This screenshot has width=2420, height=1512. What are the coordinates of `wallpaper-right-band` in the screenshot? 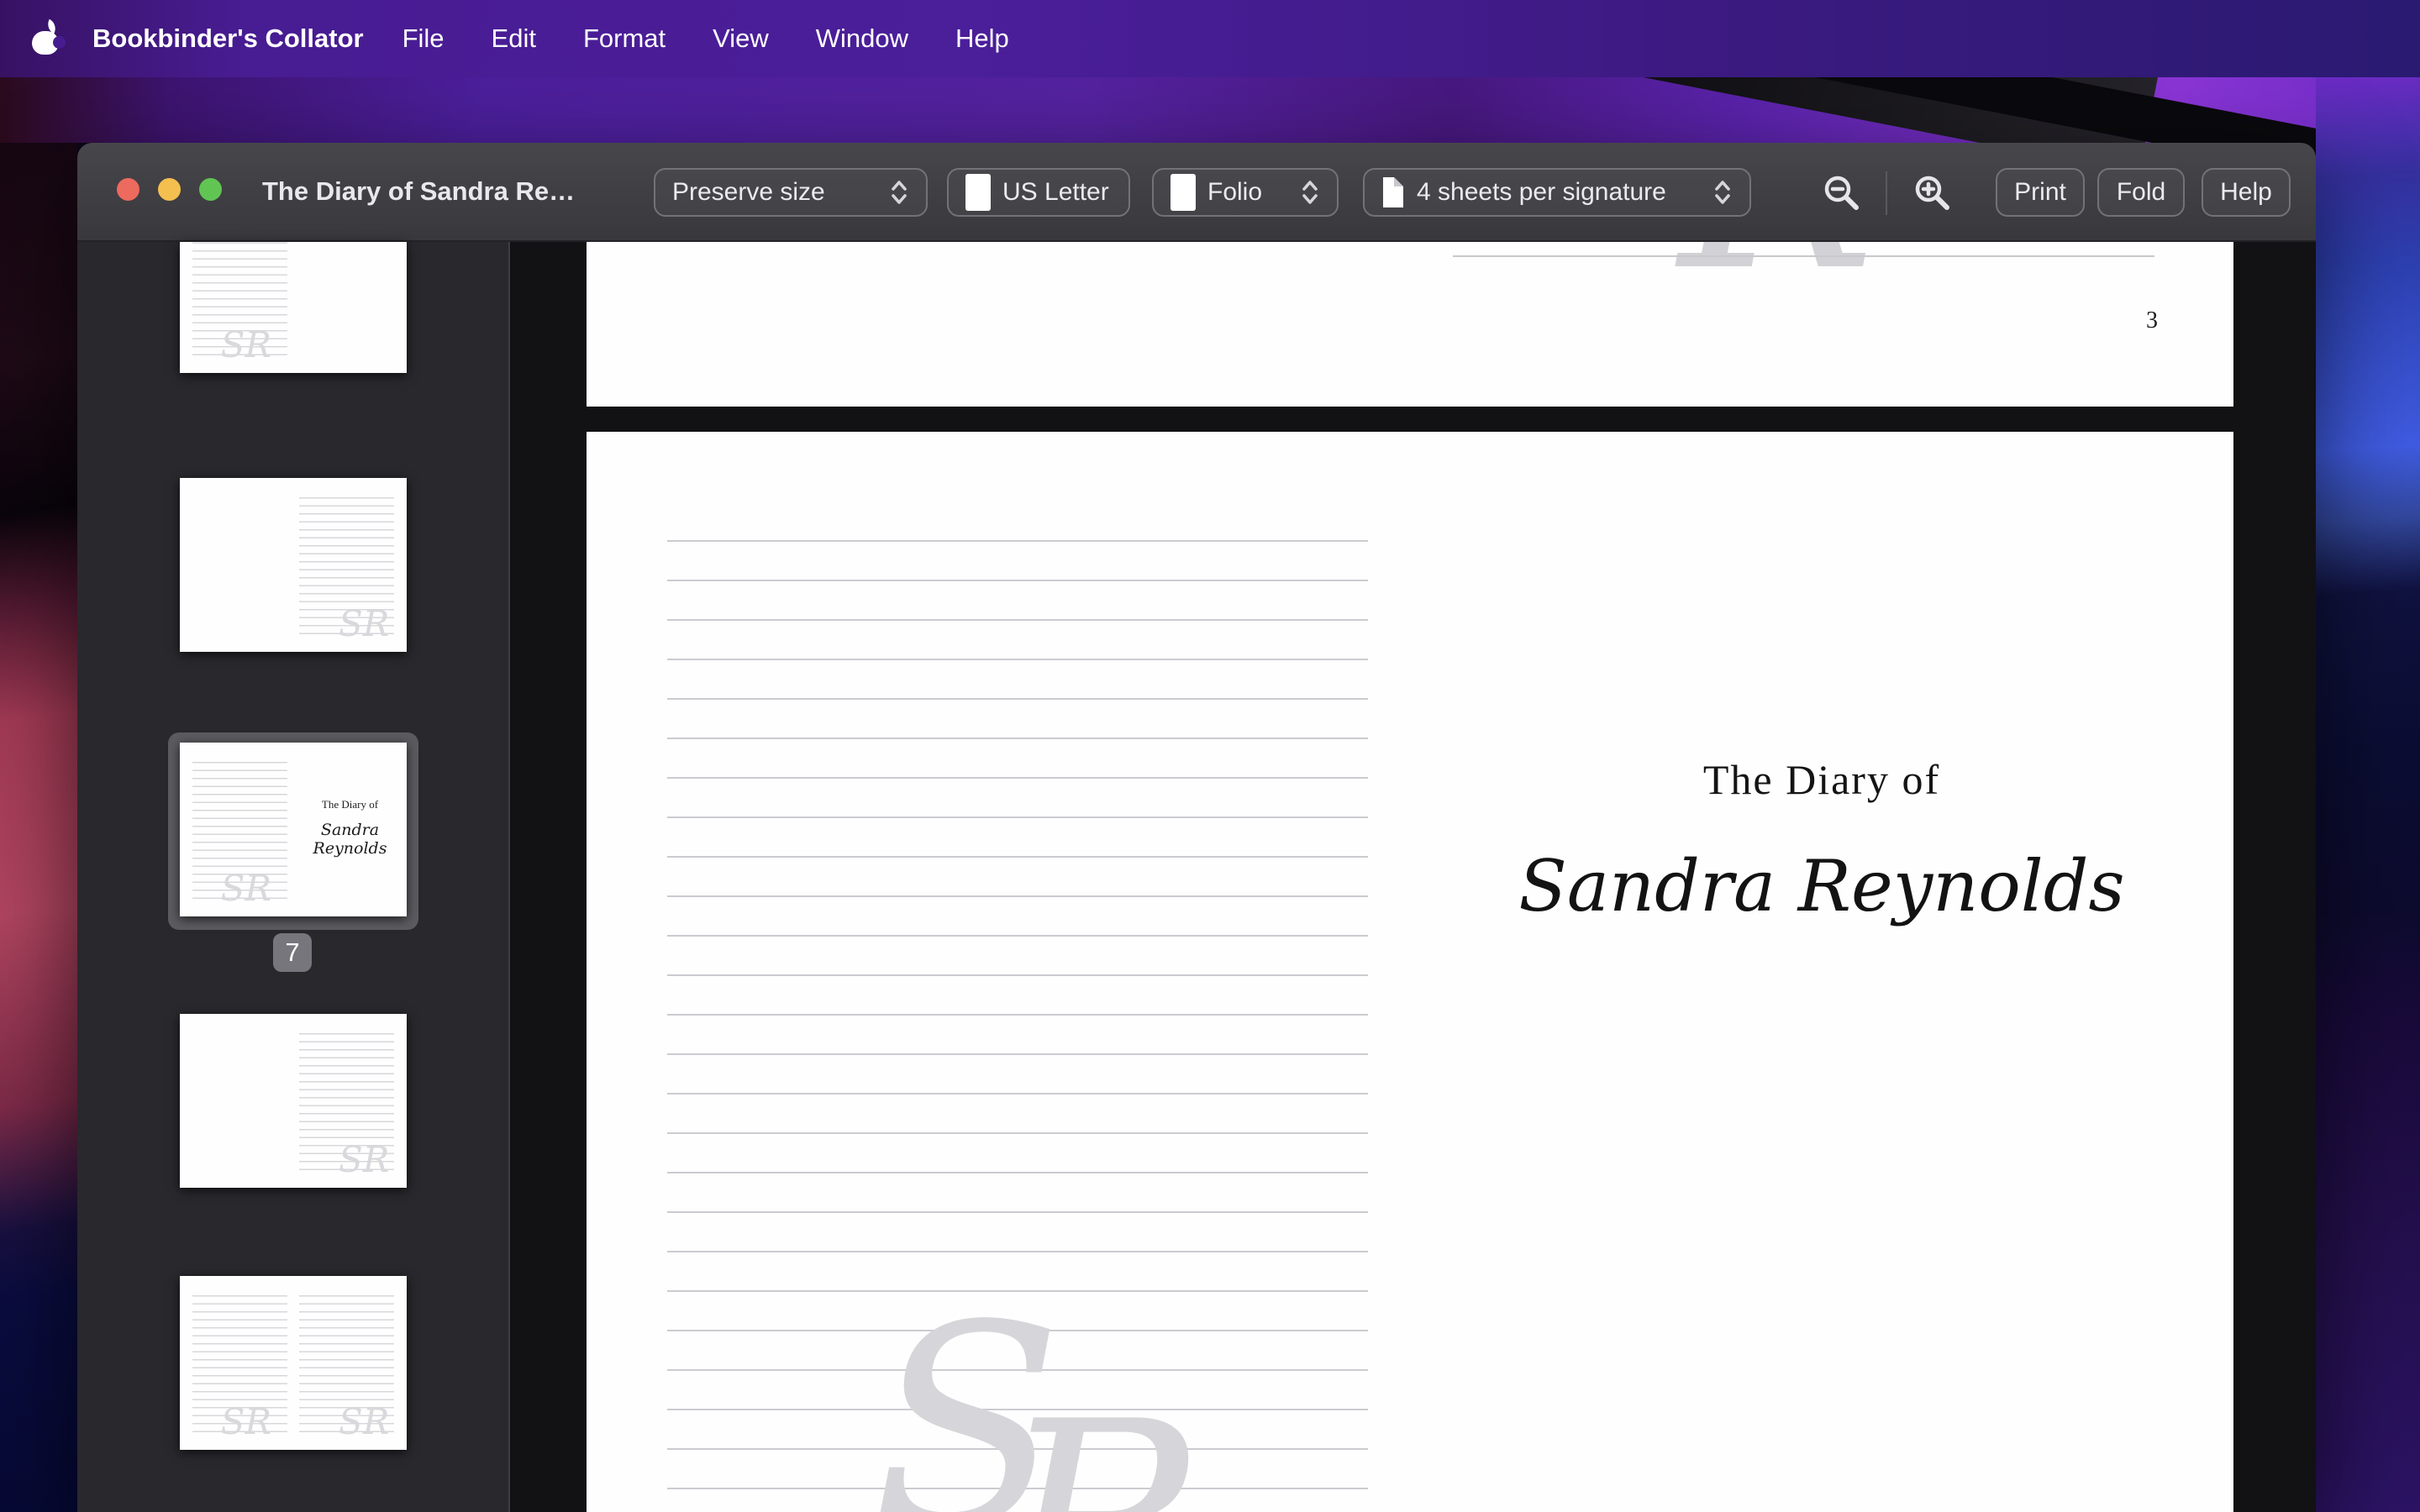 It's located at (2368, 794).